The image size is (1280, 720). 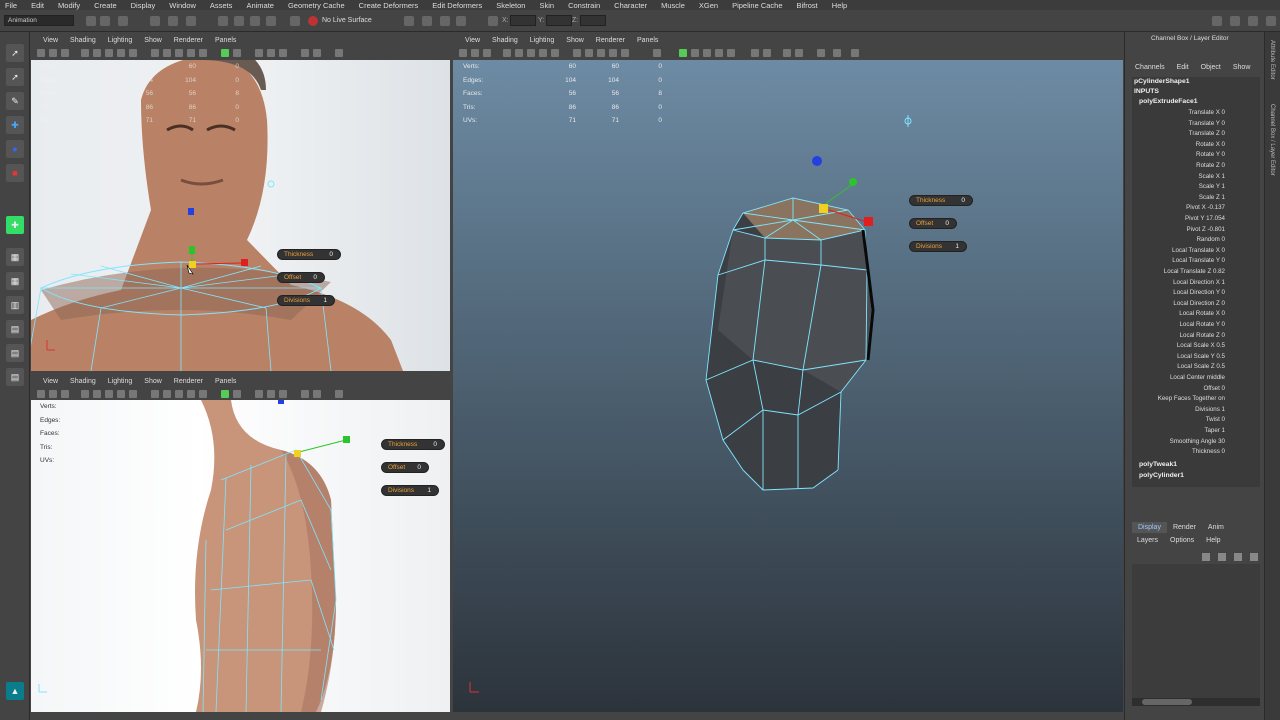 I want to click on menu-edit: Edit, so click(x=37, y=5).